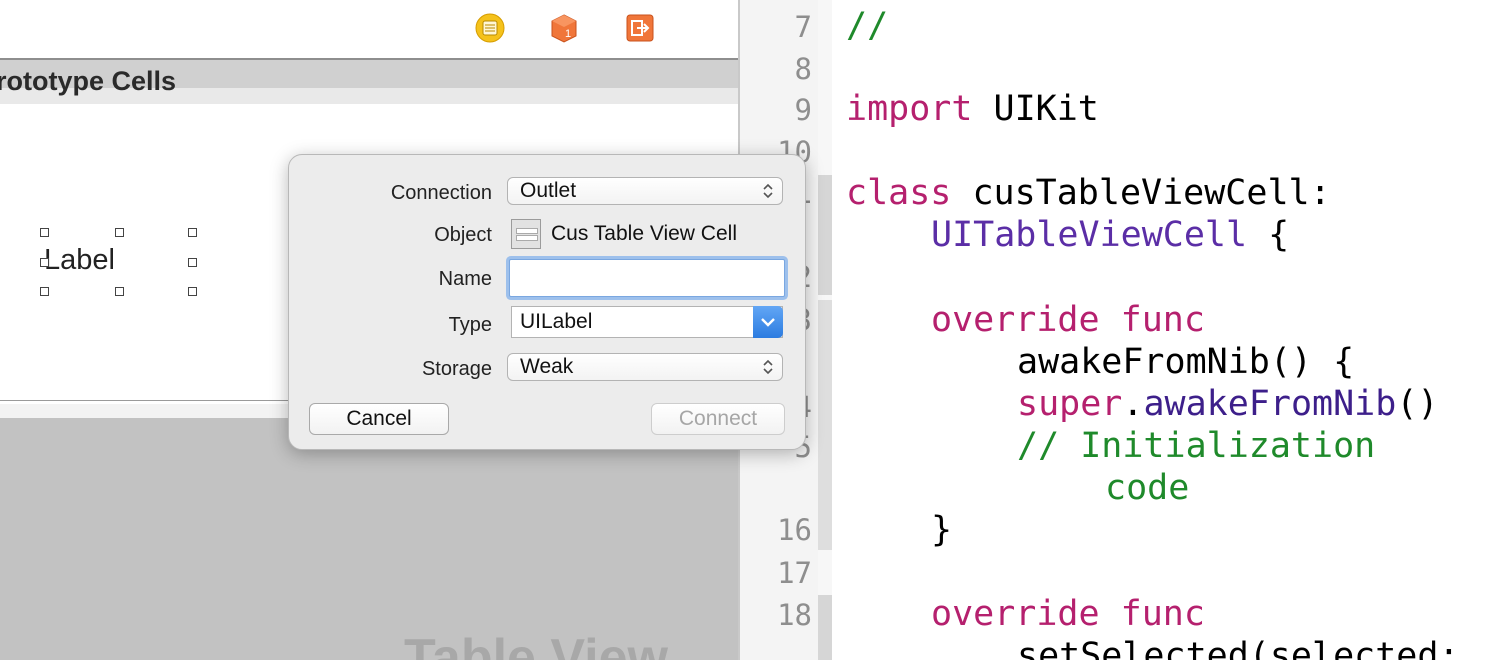 This screenshot has height=660, width=1500. Describe the element at coordinates (1270, 404) in the screenshot. I see `method-call: awakeFromNib` at that location.